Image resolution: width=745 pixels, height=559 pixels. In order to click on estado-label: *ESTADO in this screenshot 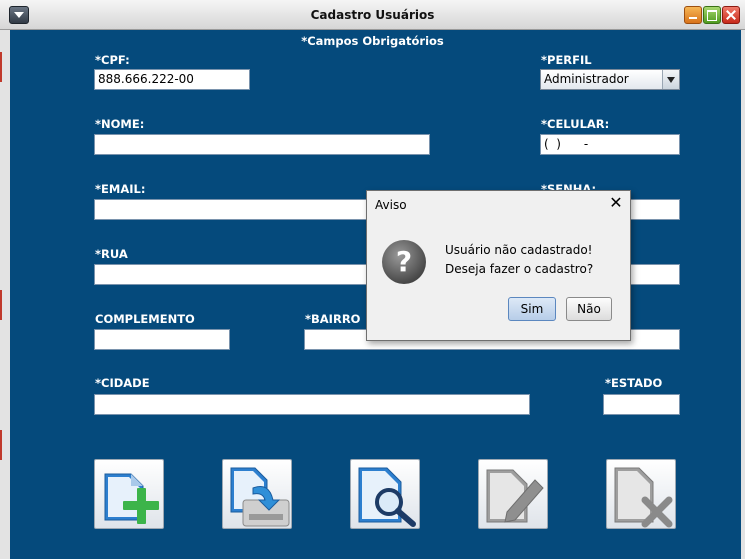, I will do `click(634, 383)`.